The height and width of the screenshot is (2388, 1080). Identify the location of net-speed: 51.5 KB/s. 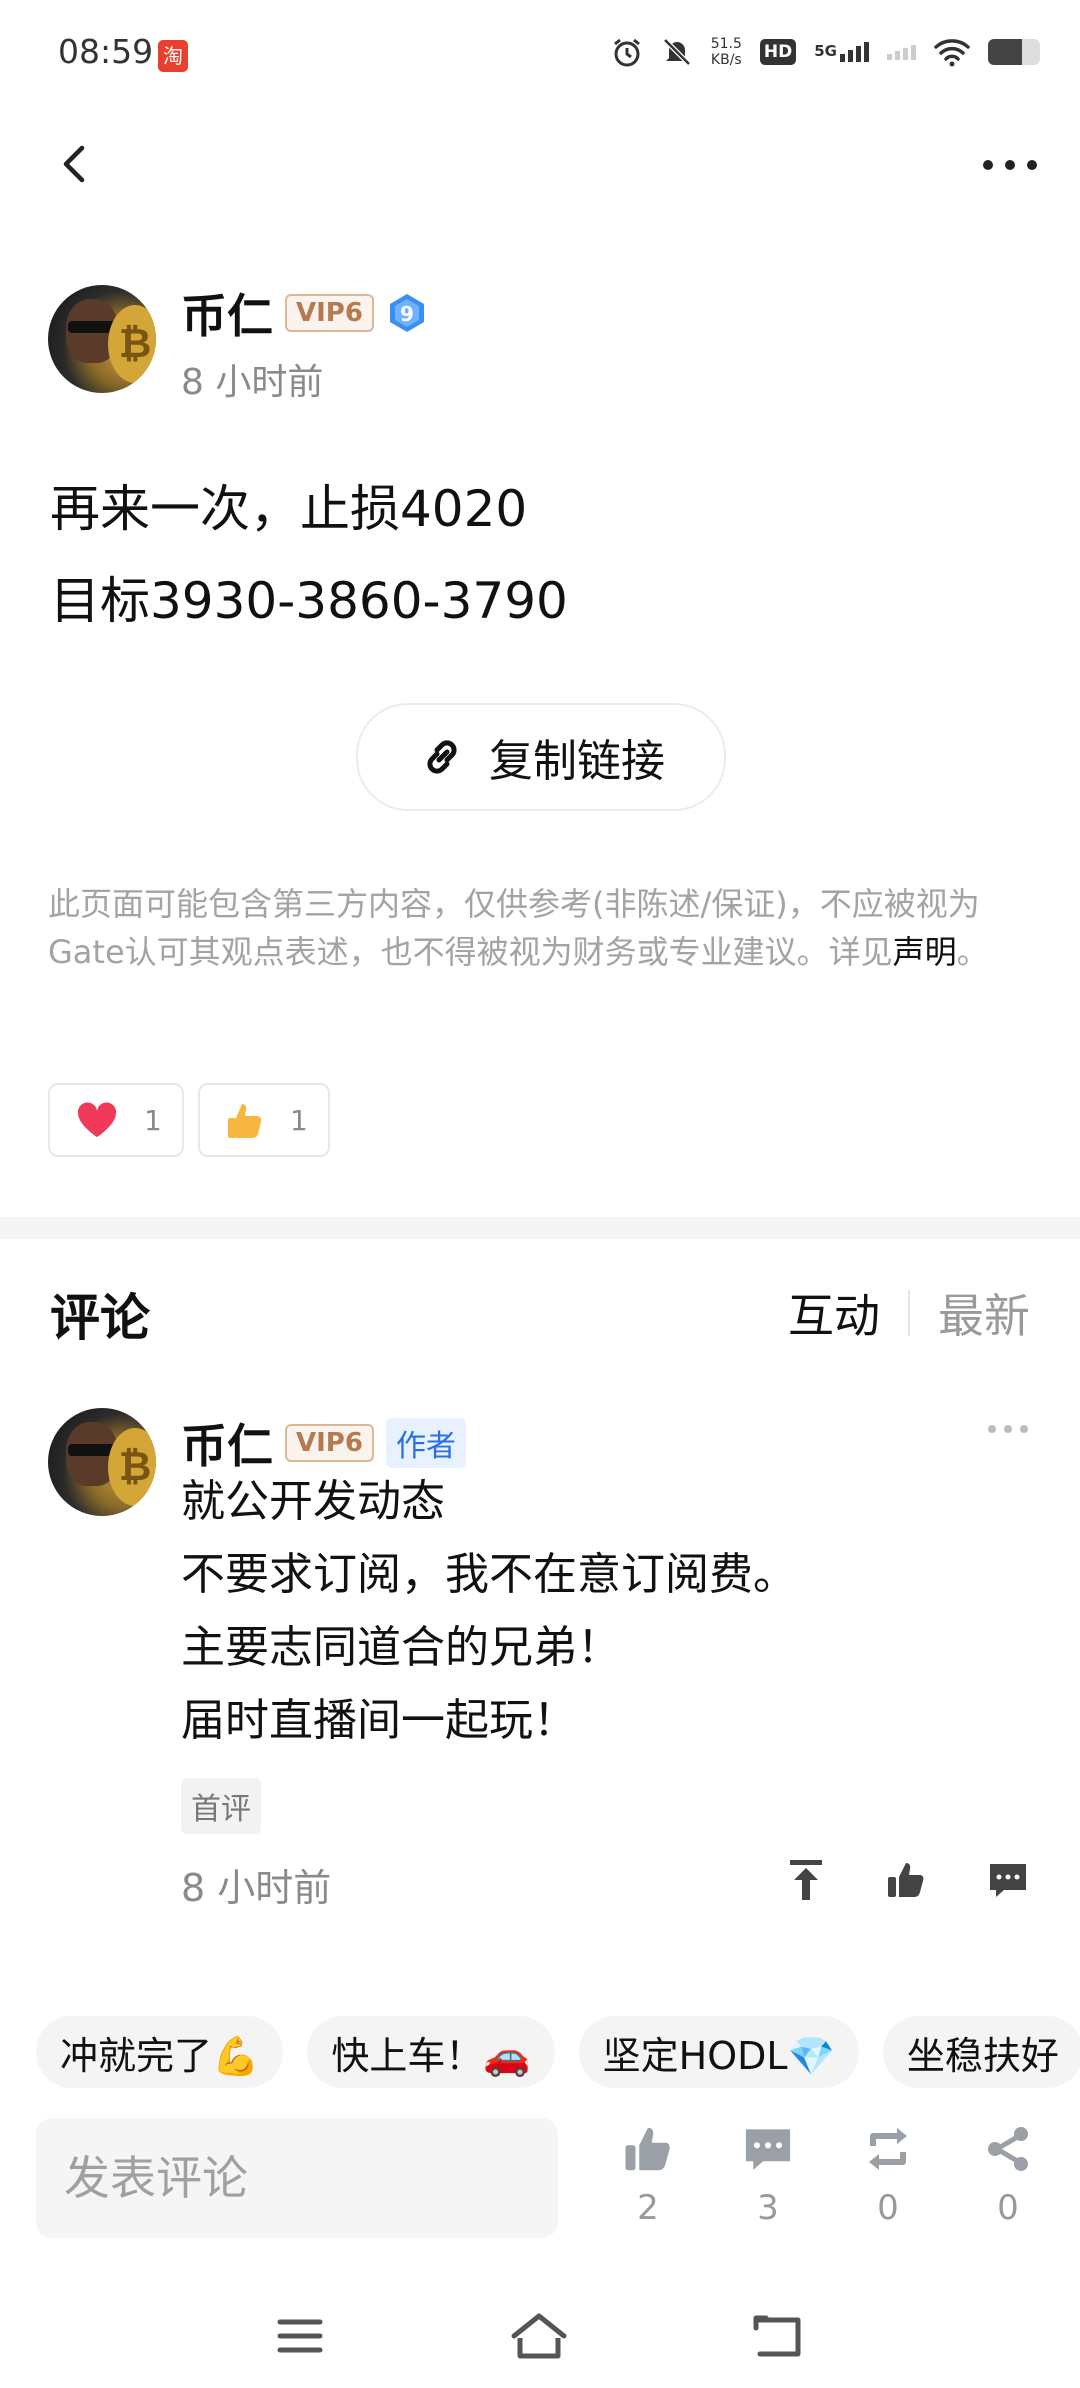
(726, 52).